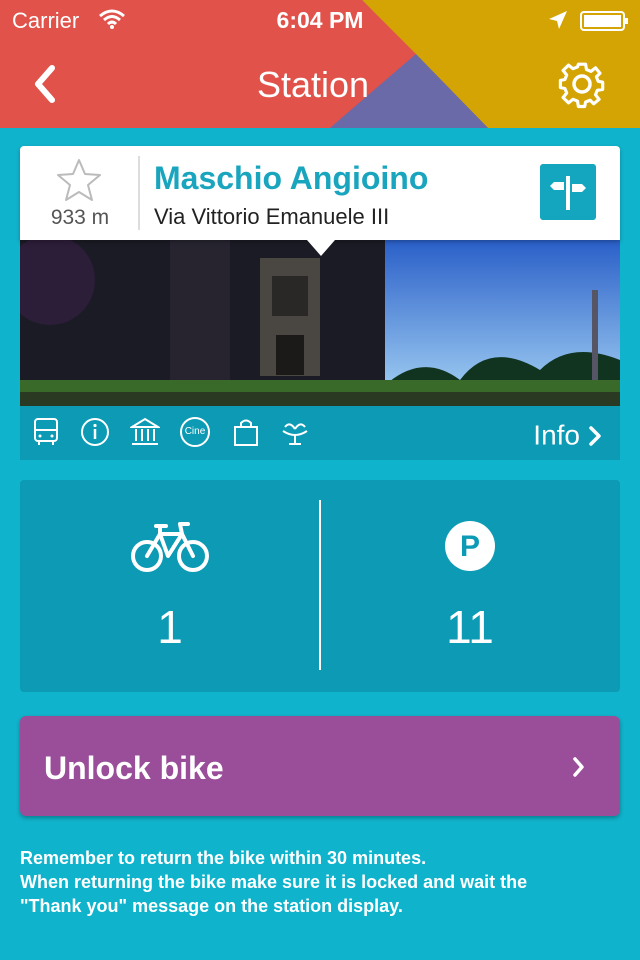 This screenshot has width=640, height=960. What do you see at coordinates (145, 431) in the screenshot?
I see `museum-icon` at bounding box center [145, 431].